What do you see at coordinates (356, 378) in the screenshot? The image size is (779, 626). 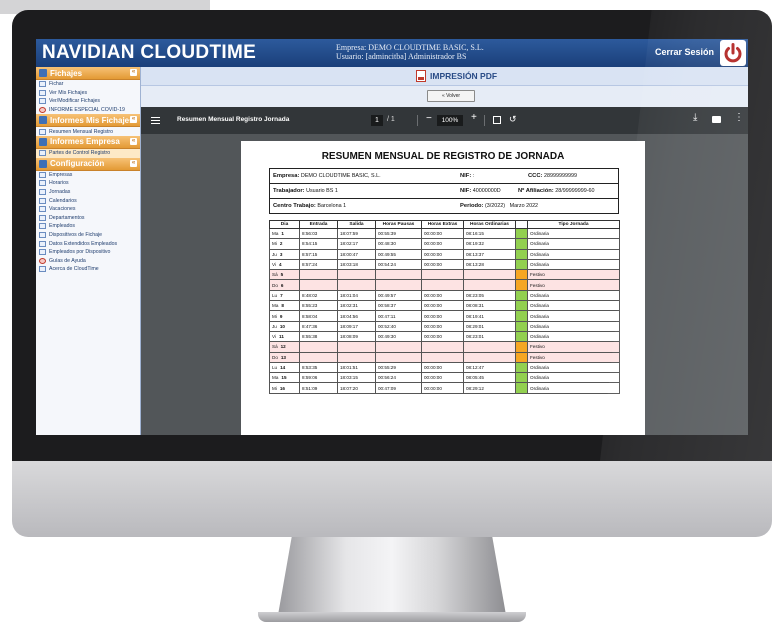 I see `salida-cell: 18:03:15` at bounding box center [356, 378].